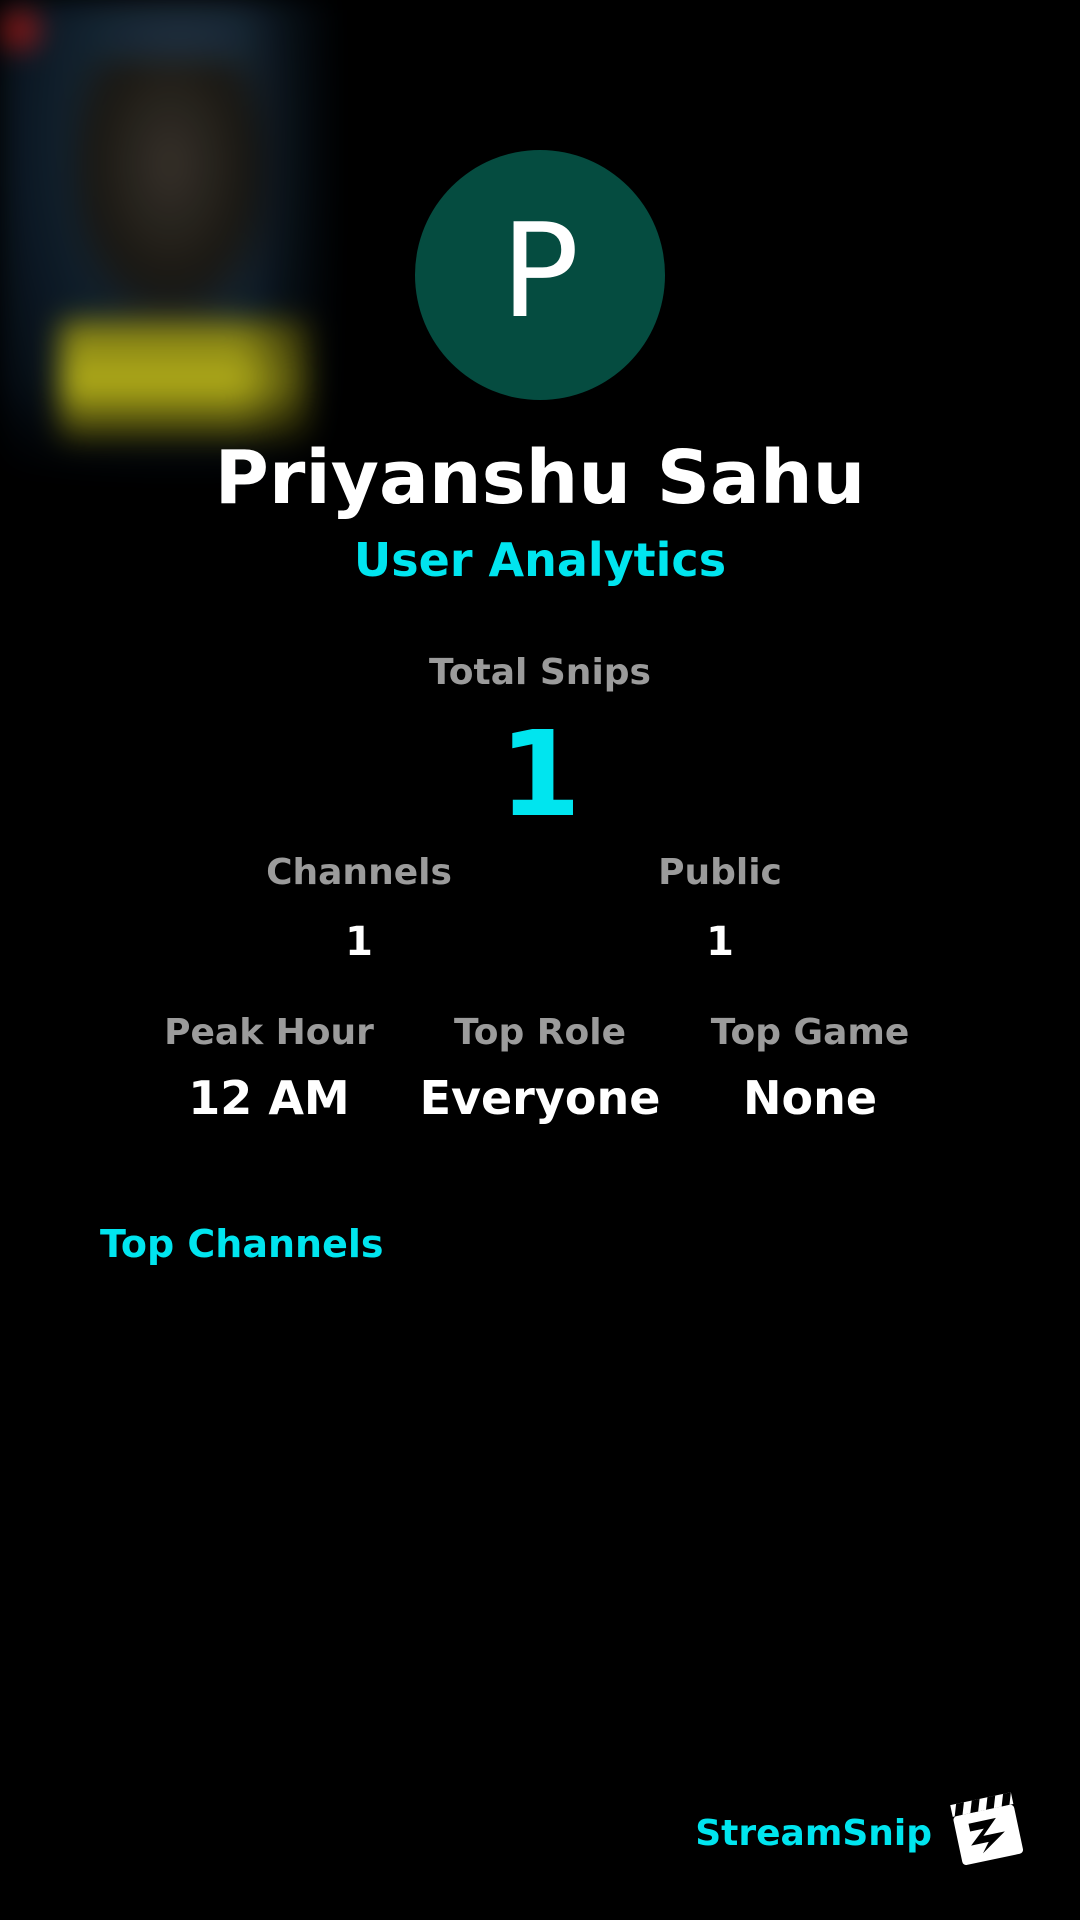 The image size is (1080, 1920). What do you see at coordinates (540, 1068) in the screenshot?
I see `stat-top-role: Top Role Everyone` at bounding box center [540, 1068].